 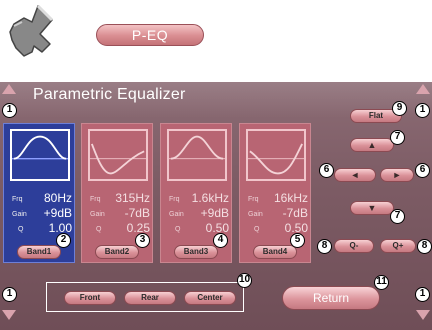 What do you see at coordinates (422, 294) in the screenshot?
I see `callout-scroll-bottom-right: 1` at bounding box center [422, 294].